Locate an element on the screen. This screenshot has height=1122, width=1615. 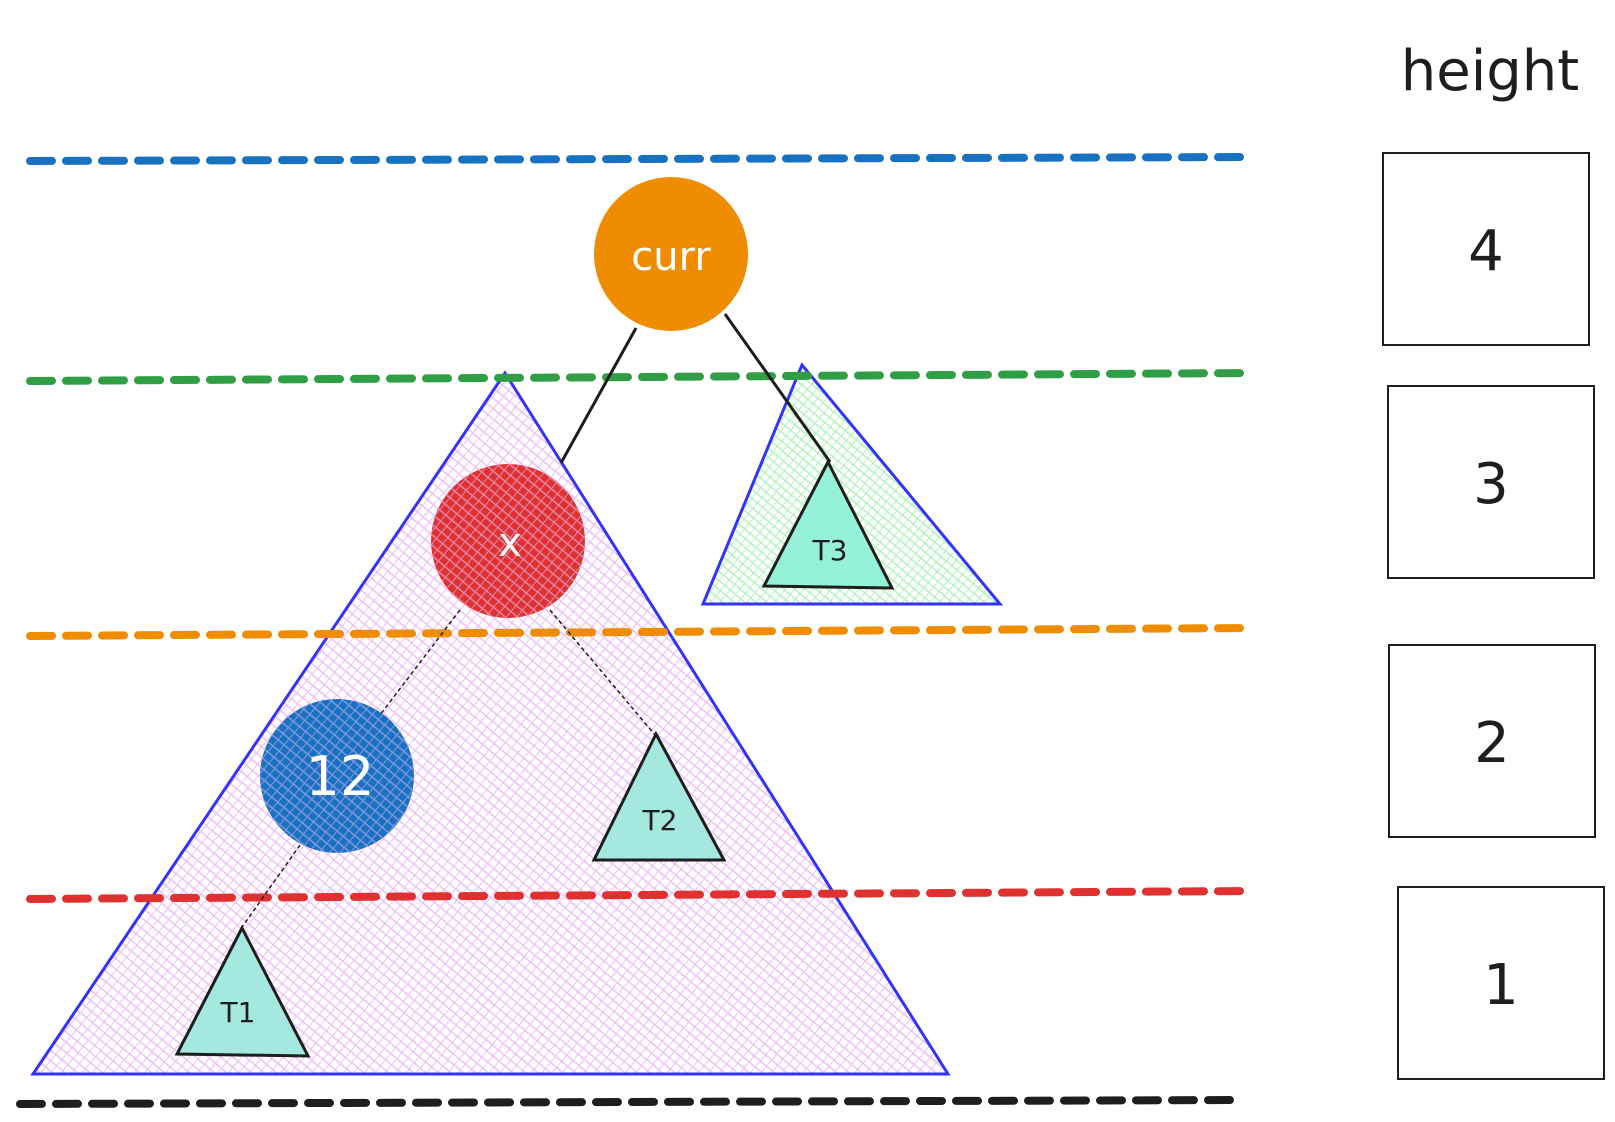
blue-node-label: 12 is located at coordinates (340, 776).